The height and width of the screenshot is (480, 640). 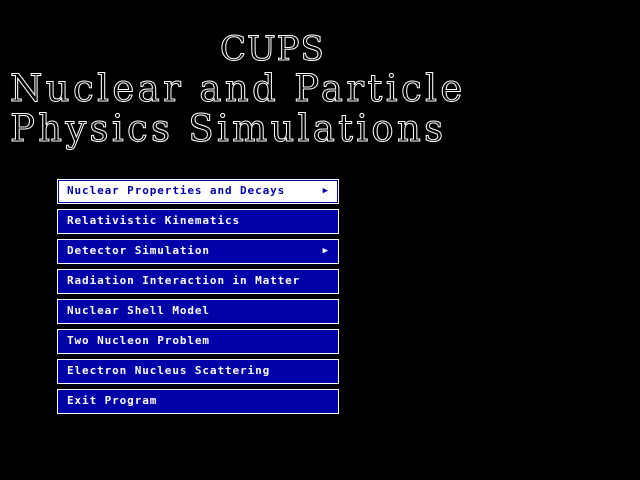 I want to click on menu-item-relativistic-kinematics: Relativistic Kinematics, so click(x=198, y=221).